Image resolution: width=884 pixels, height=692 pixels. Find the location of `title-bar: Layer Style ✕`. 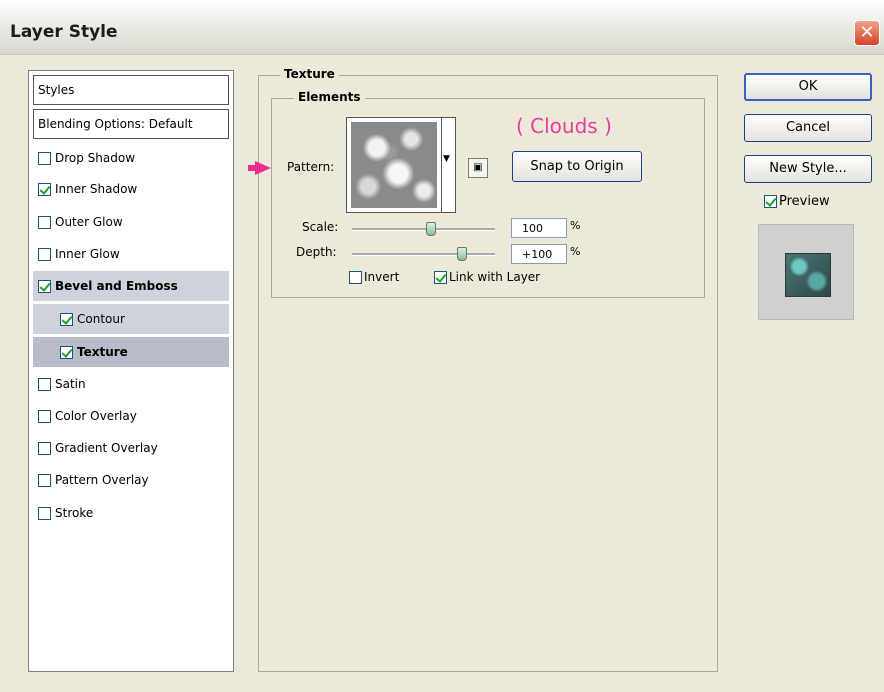

title-bar: Layer Style ✕ is located at coordinates (442, 27).